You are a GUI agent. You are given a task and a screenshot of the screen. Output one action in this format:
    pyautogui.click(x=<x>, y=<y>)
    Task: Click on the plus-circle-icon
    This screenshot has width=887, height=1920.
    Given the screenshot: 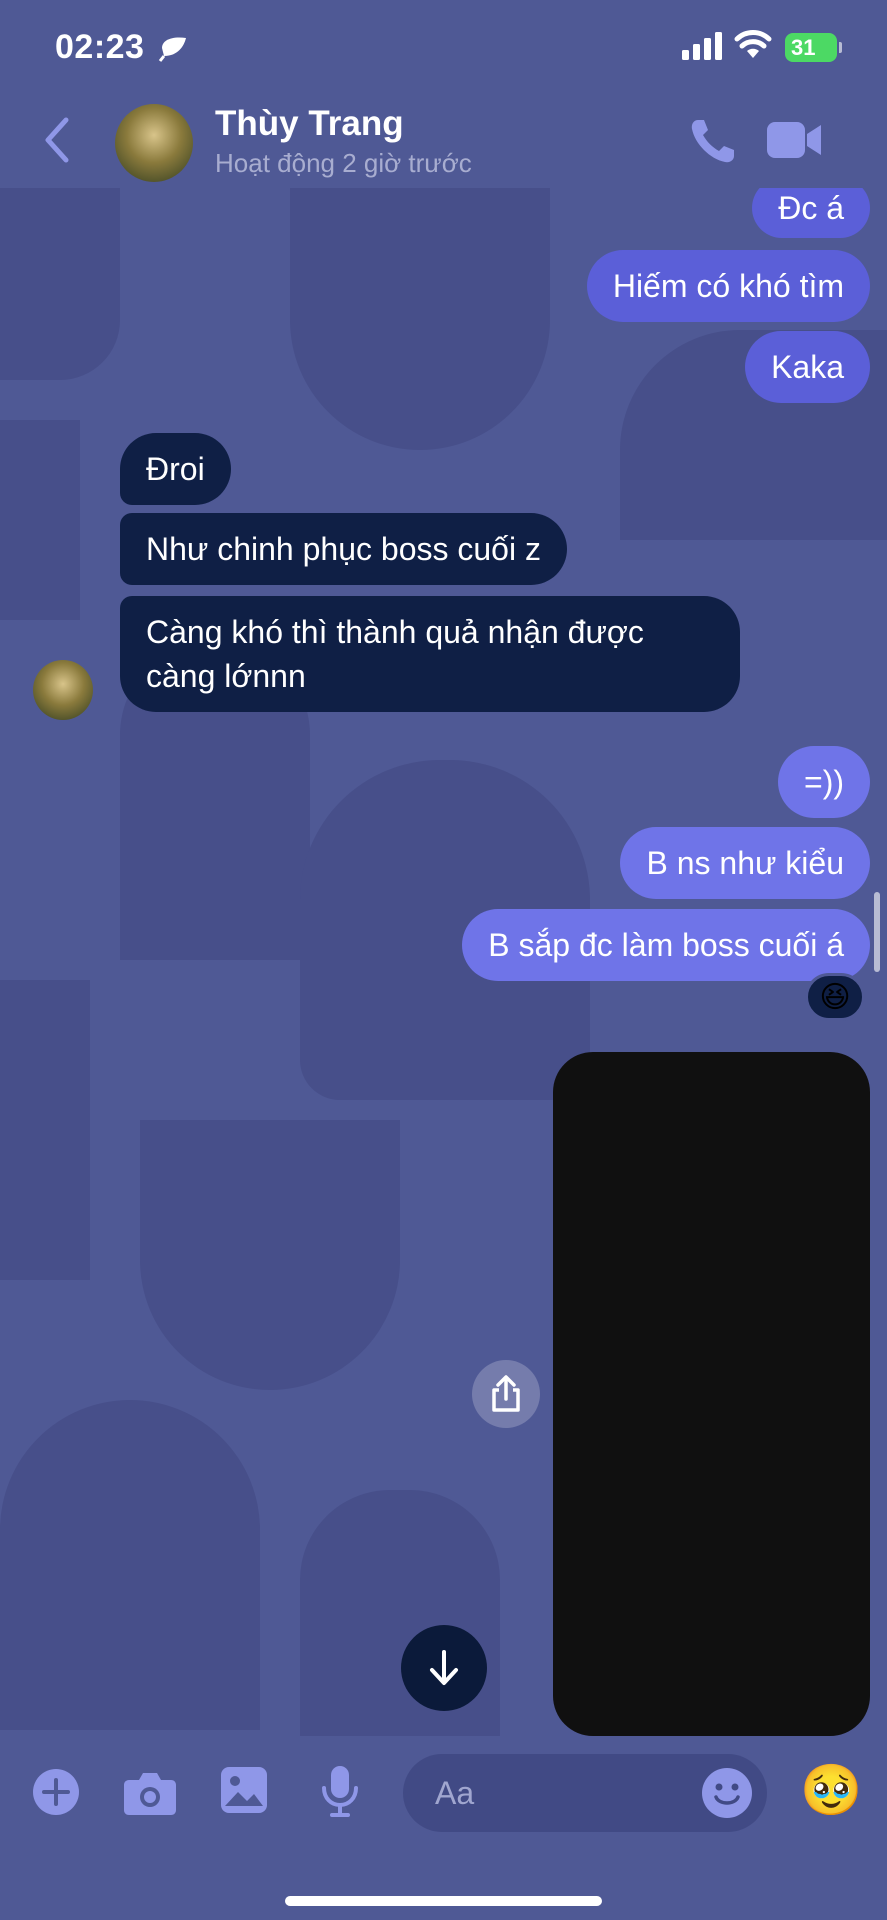 What is the action you would take?
    pyautogui.click(x=56, y=1792)
    